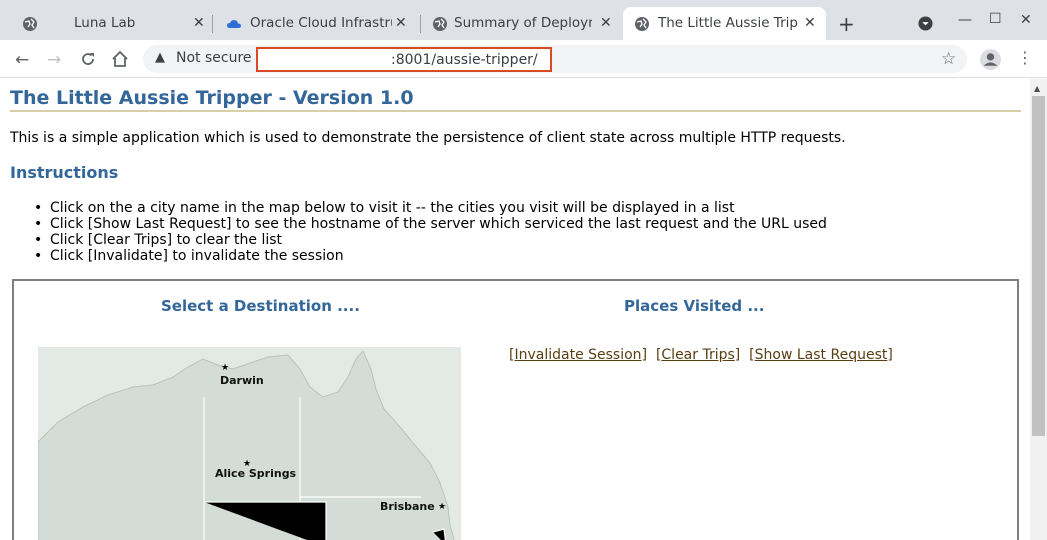 This screenshot has height=540, width=1047. I want to click on warning-icon: ▲, so click(160, 57).